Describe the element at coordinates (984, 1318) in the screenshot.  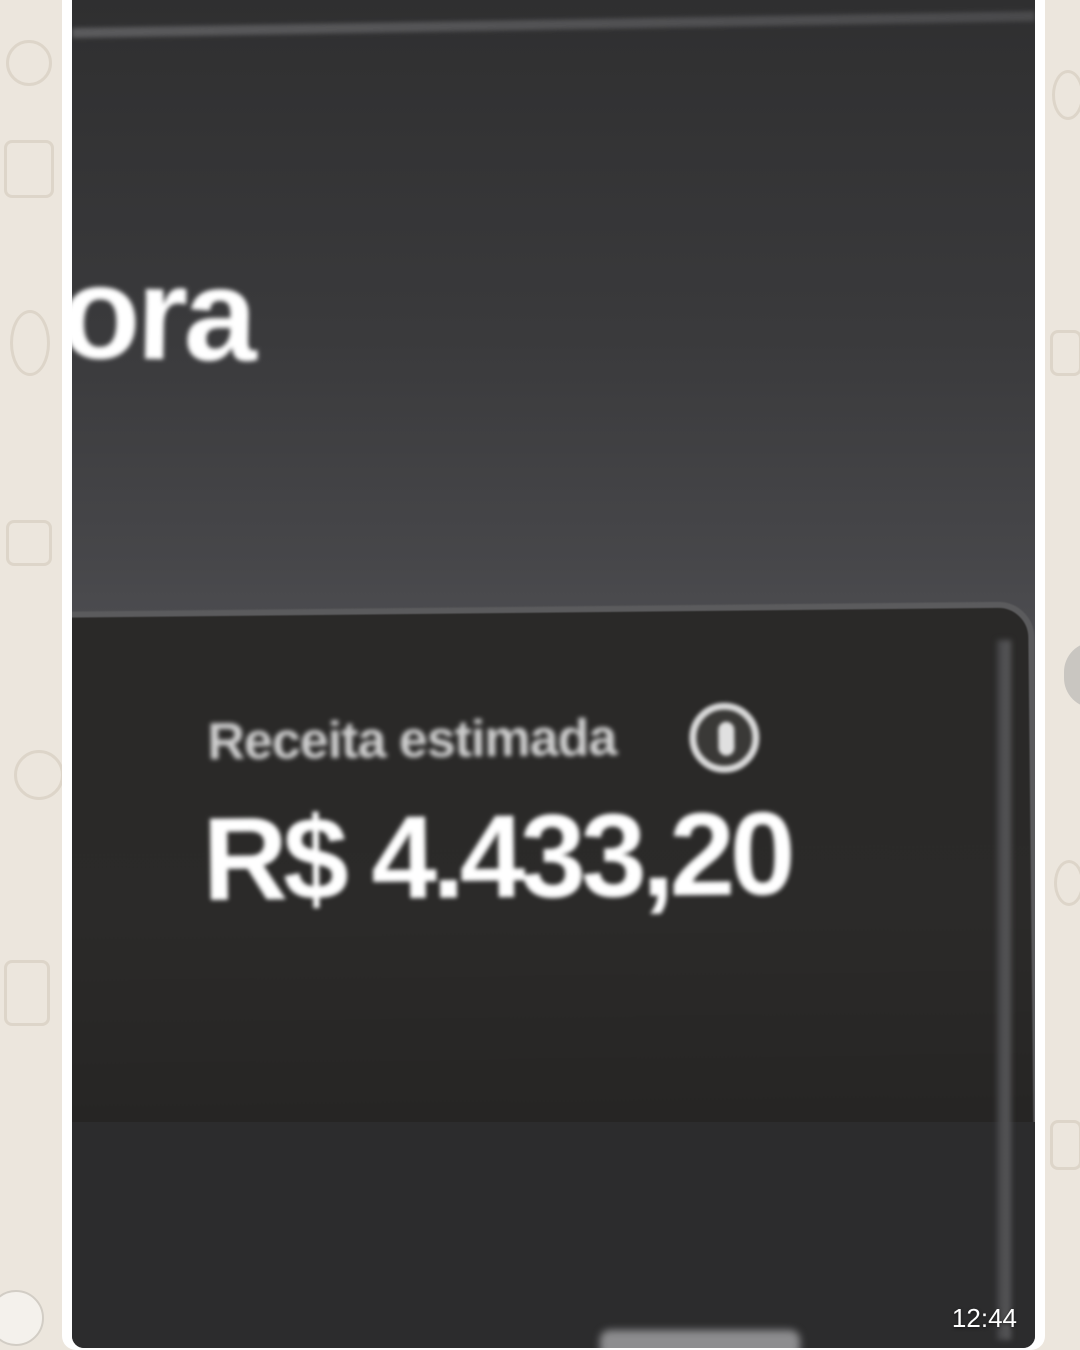
I see `message-timestamp: 12:44` at that location.